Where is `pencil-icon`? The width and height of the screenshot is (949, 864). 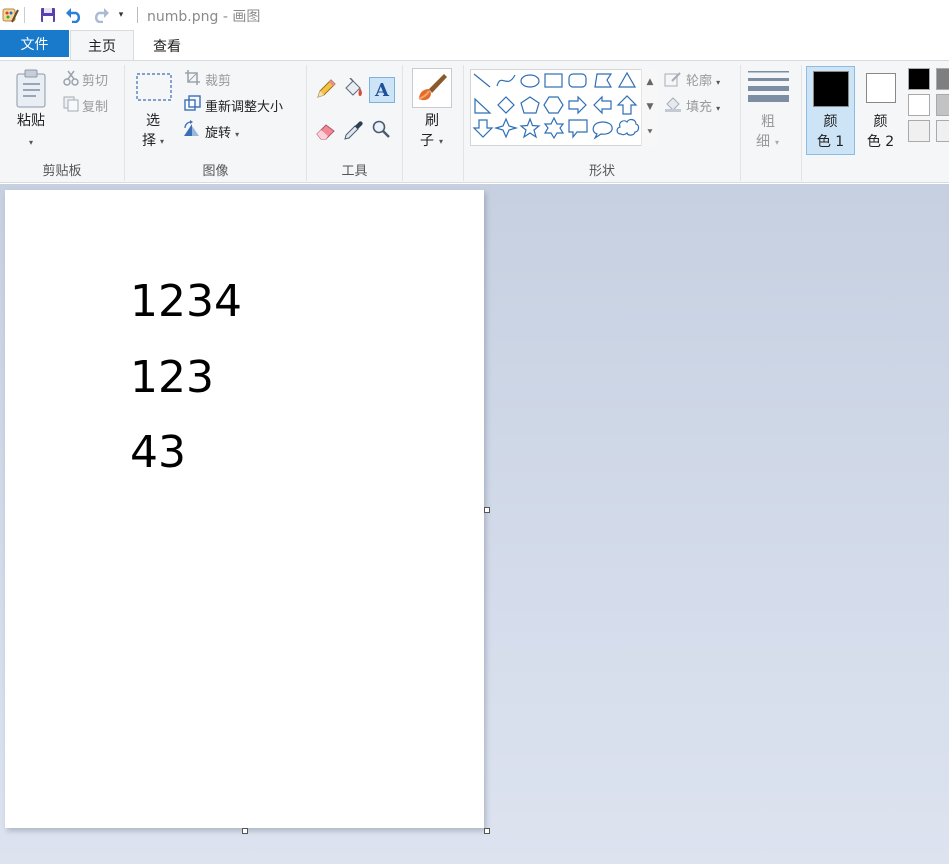
pencil-icon is located at coordinates (326, 91).